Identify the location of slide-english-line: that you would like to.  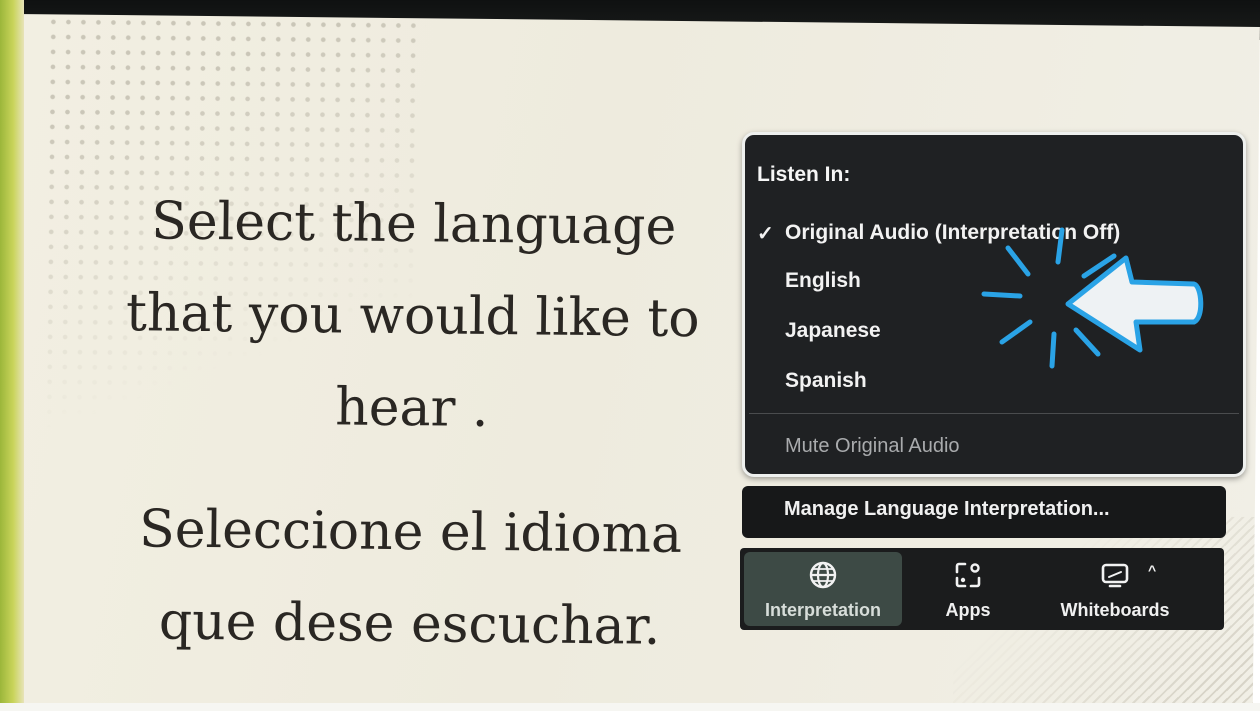
(412, 316).